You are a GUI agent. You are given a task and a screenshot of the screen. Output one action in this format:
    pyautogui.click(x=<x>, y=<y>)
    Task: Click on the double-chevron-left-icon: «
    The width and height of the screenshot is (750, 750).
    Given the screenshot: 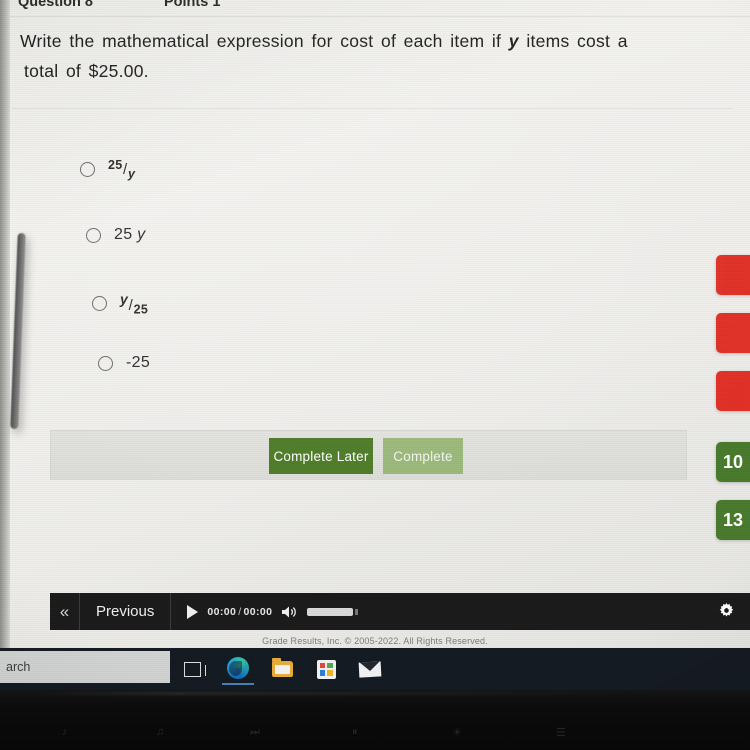 What is the action you would take?
    pyautogui.click(x=65, y=611)
    